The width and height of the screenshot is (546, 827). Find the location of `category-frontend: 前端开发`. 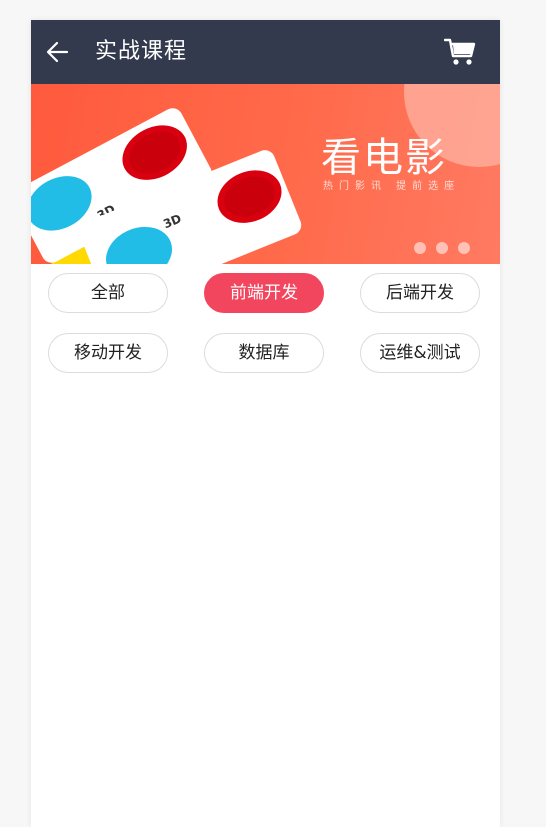

category-frontend: 前端开发 is located at coordinates (264, 293).